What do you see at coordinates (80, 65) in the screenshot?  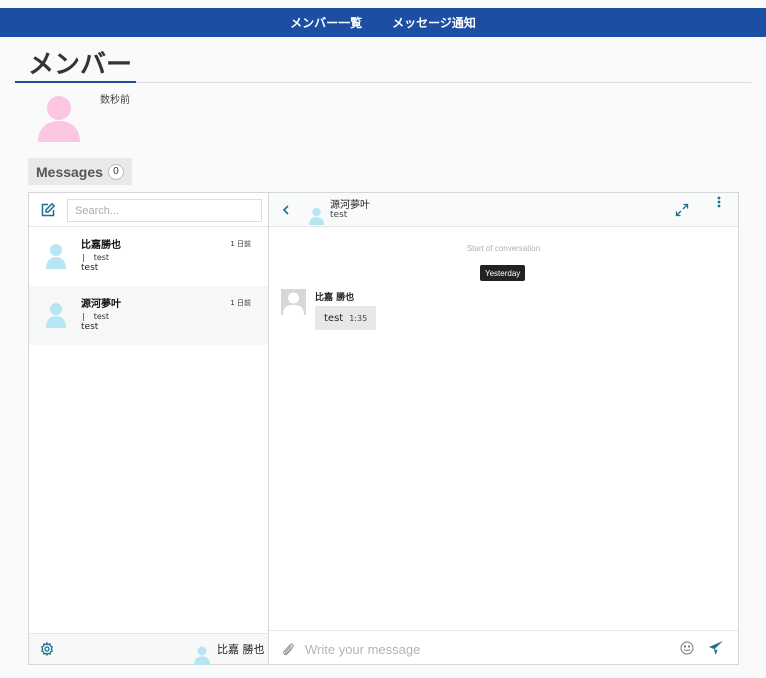 I see `page-title: メンバー` at bounding box center [80, 65].